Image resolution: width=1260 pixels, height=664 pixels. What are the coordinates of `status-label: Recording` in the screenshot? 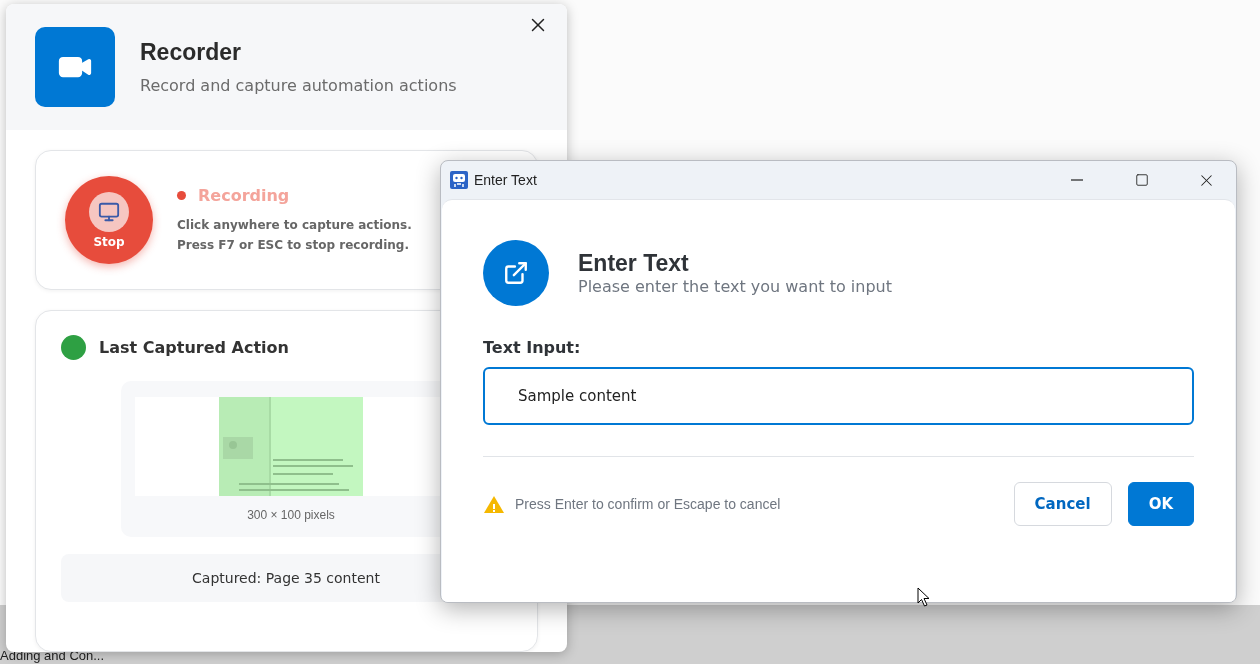 It's located at (244, 195).